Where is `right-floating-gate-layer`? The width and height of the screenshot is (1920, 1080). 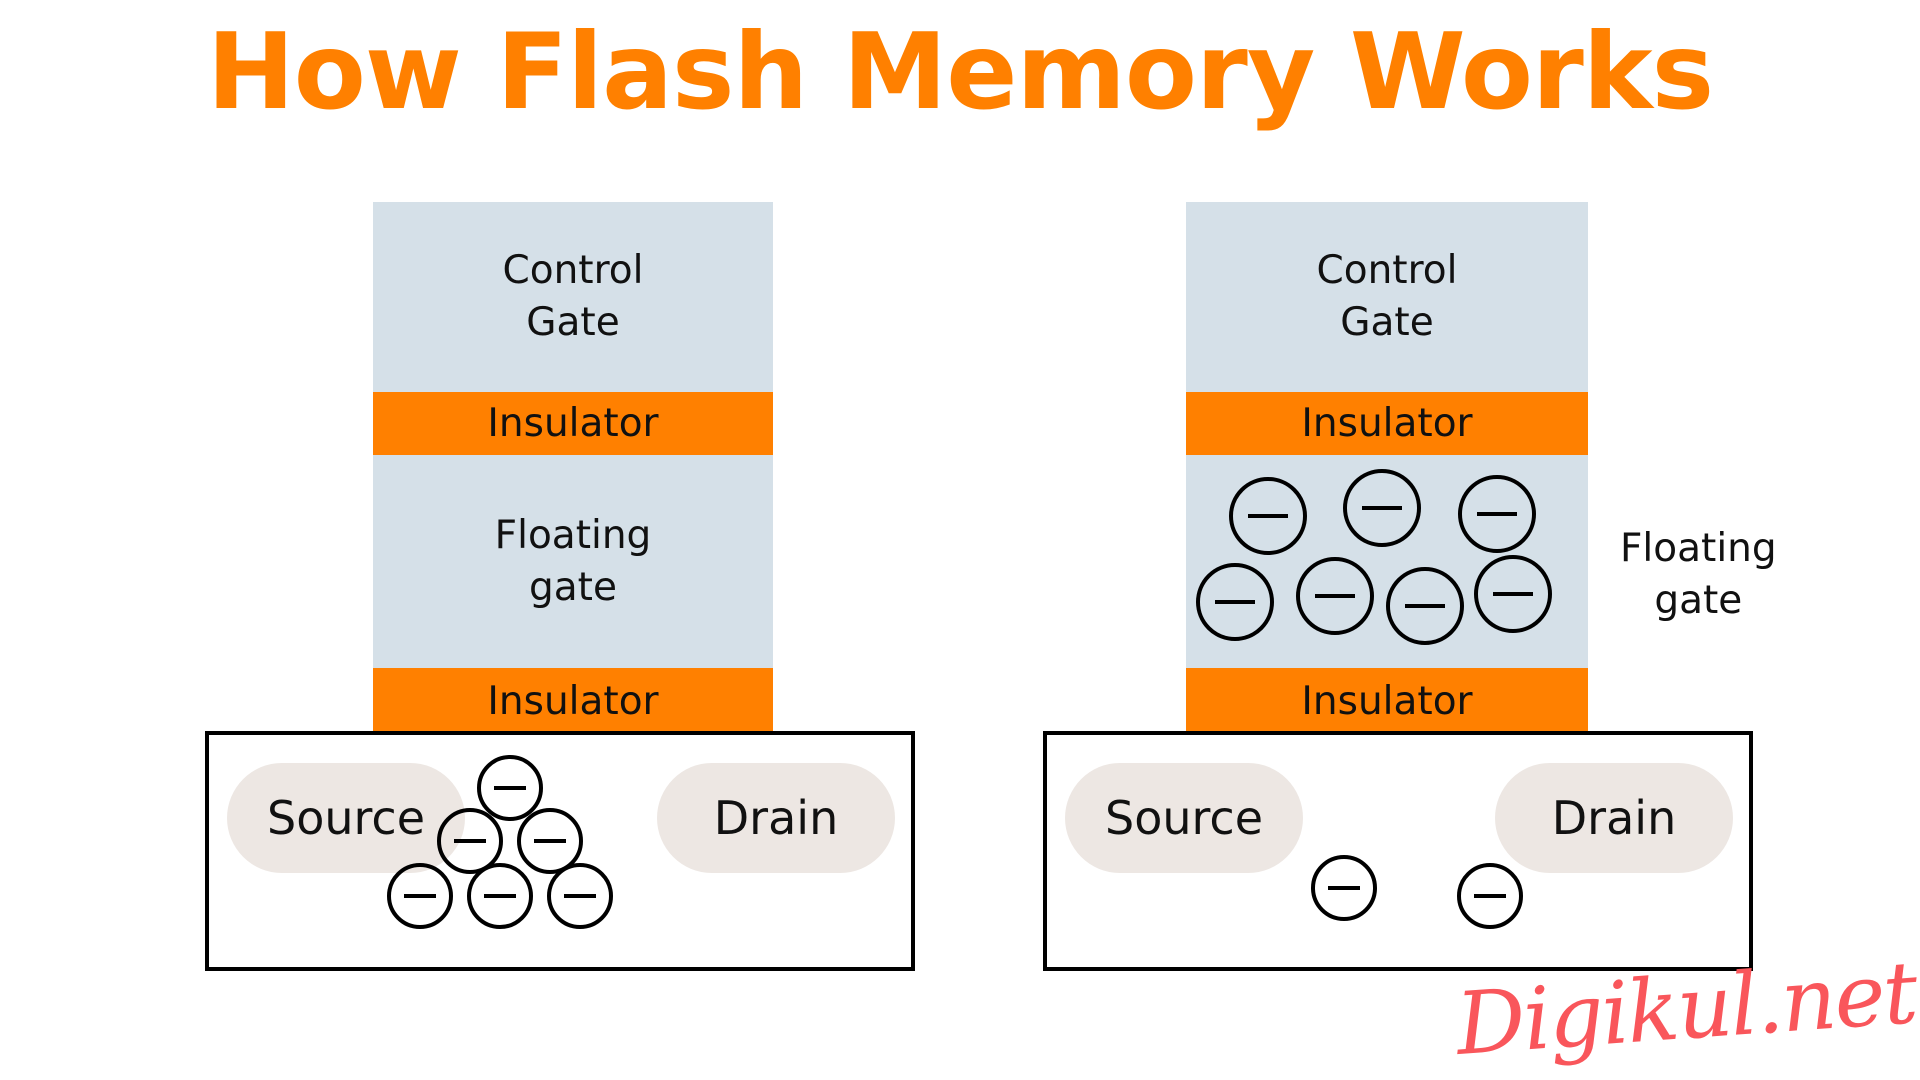
right-floating-gate-layer is located at coordinates (1387, 561).